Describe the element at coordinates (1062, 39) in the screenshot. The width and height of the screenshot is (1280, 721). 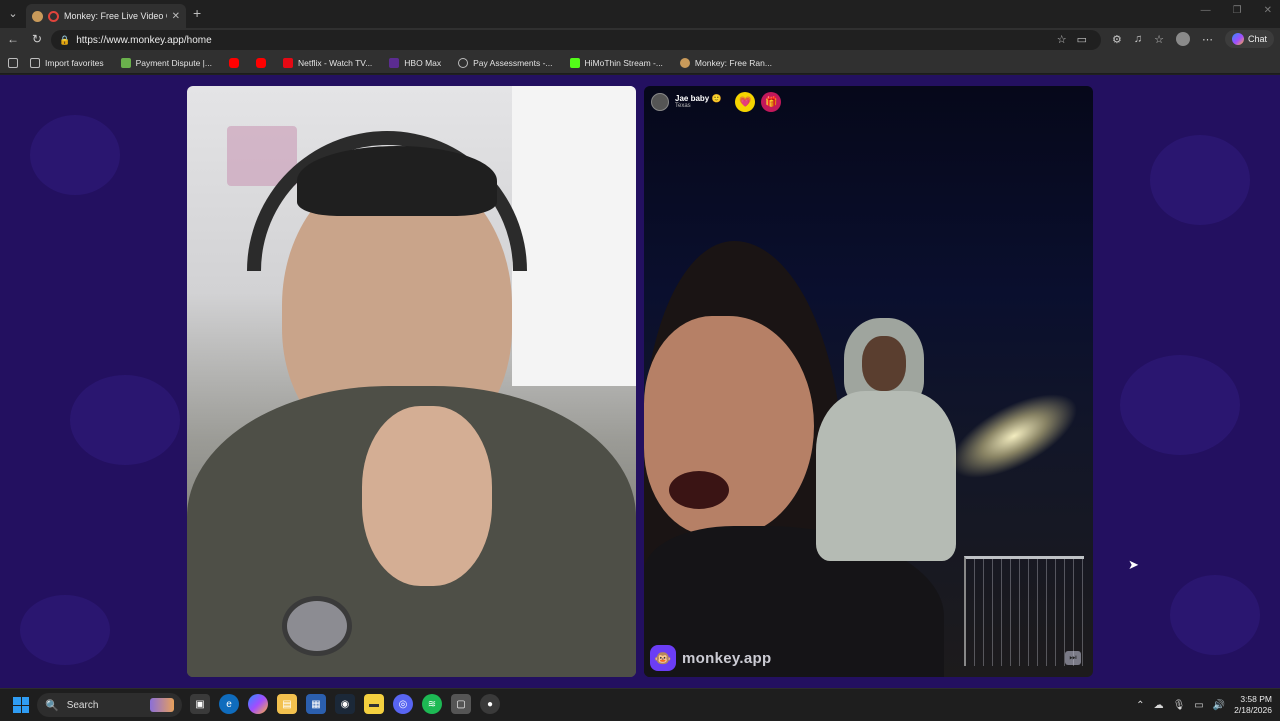
I see `favorite-star-icon: ☆` at that location.